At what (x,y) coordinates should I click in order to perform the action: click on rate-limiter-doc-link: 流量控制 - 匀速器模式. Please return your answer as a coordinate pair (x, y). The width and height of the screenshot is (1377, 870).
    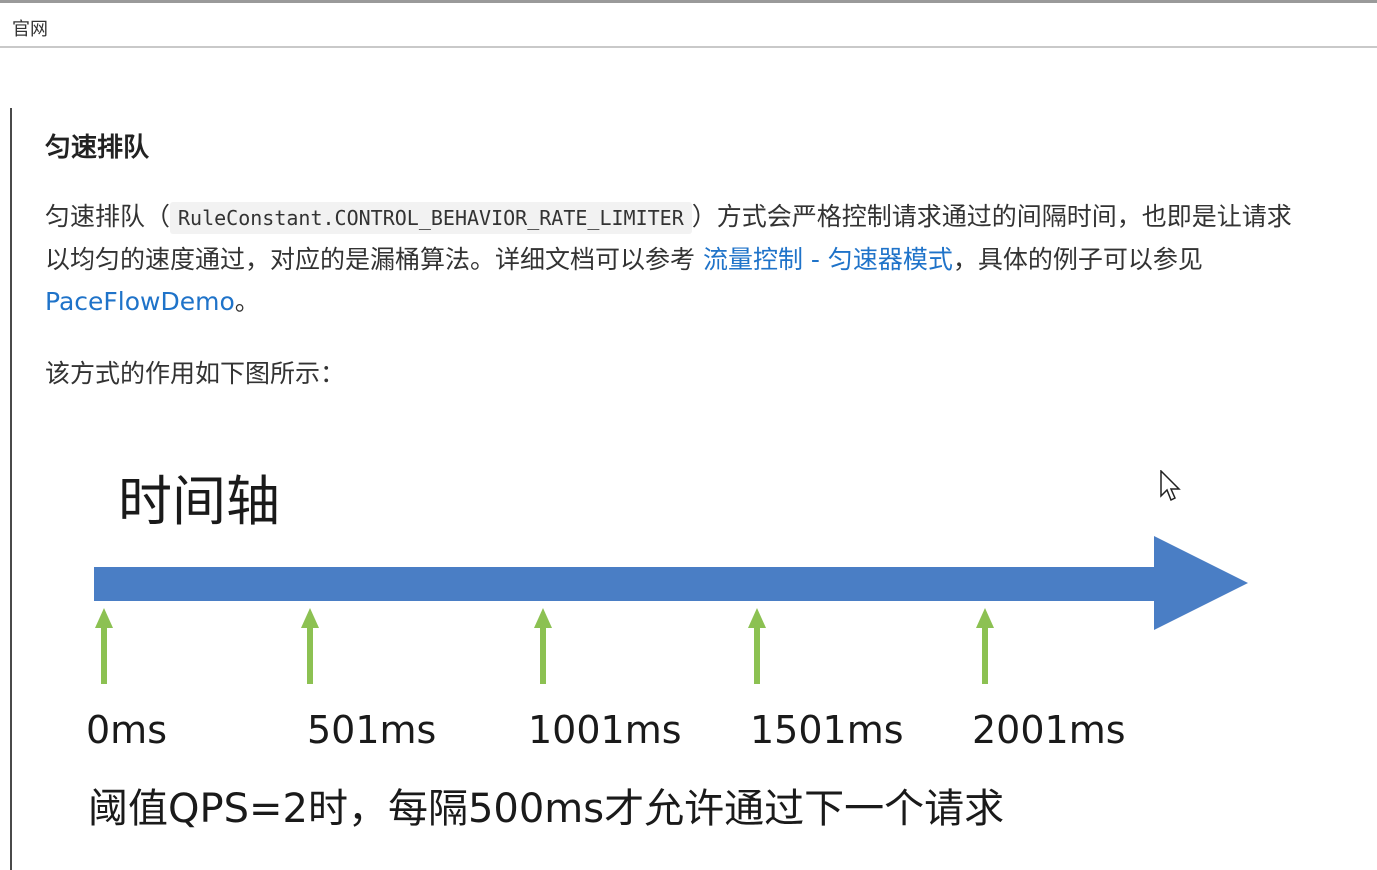
    Looking at the image, I should click on (828, 259).